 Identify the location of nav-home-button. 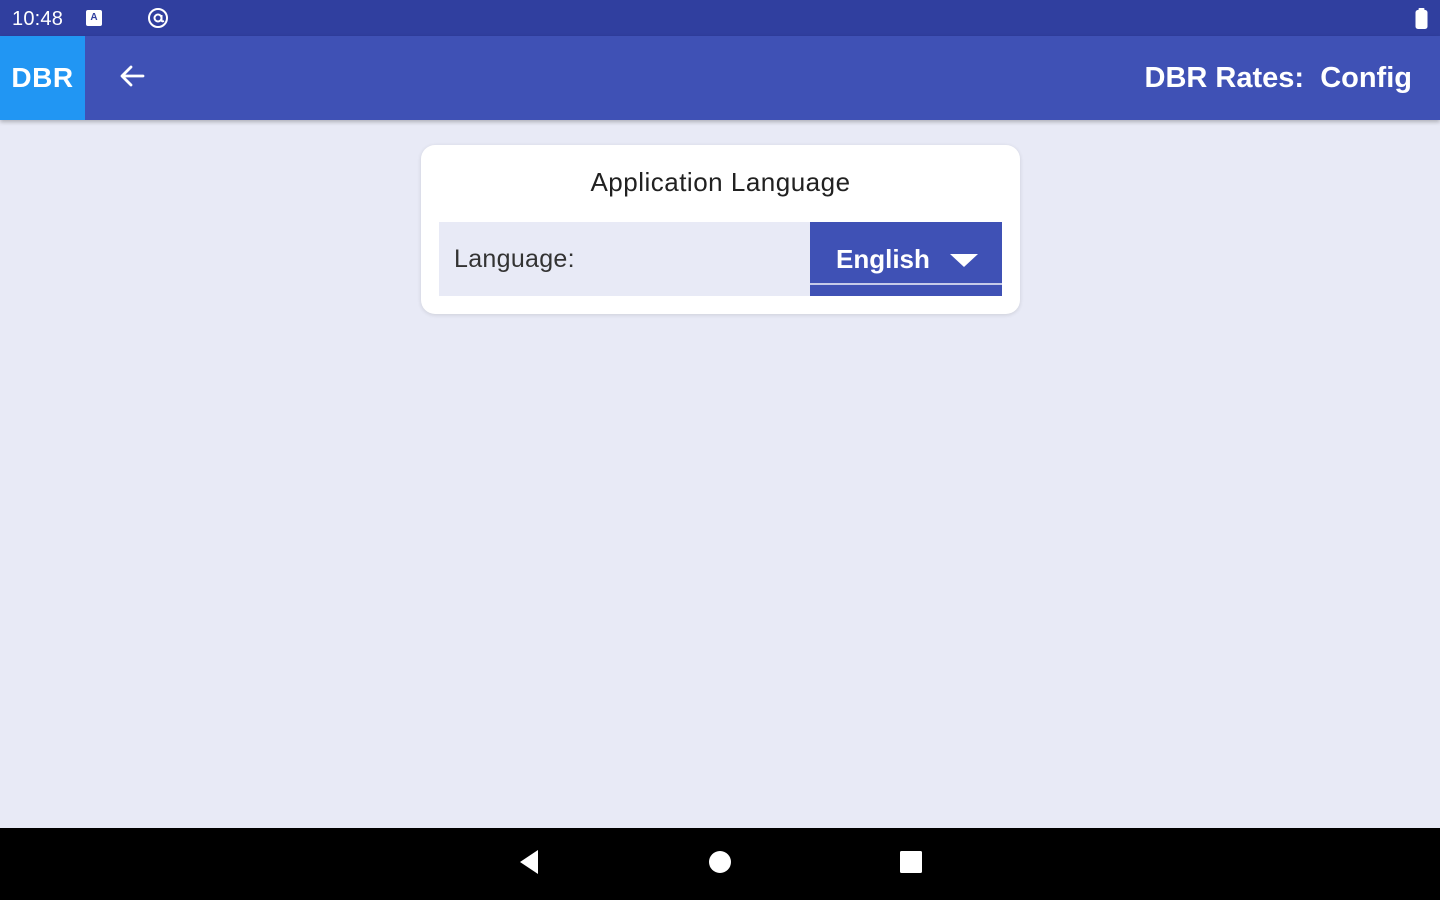
(720, 864).